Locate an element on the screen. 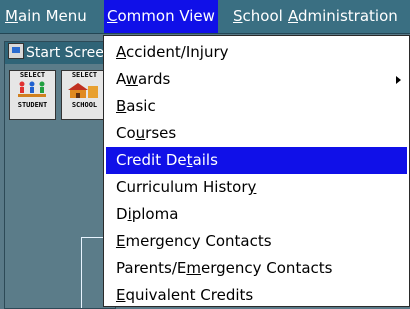 This screenshot has width=410, height=309. menu-item-equivalent-credits: Equivalent Credits is located at coordinates (256, 294).